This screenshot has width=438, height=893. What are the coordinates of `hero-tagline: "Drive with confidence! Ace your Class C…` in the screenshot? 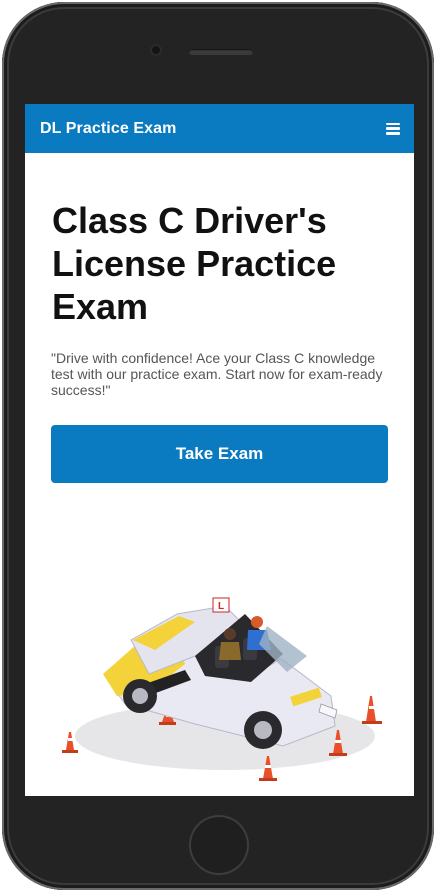 It's located at (217, 374).